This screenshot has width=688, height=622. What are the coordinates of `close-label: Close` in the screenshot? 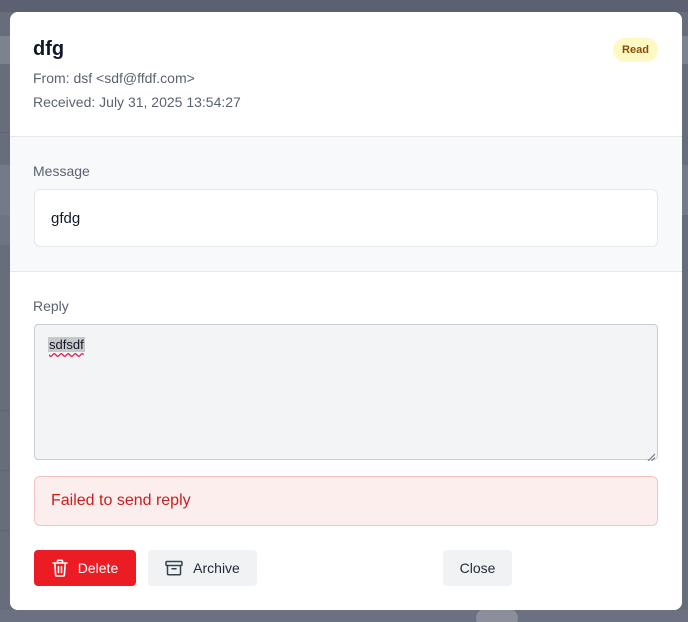 It's located at (477, 568).